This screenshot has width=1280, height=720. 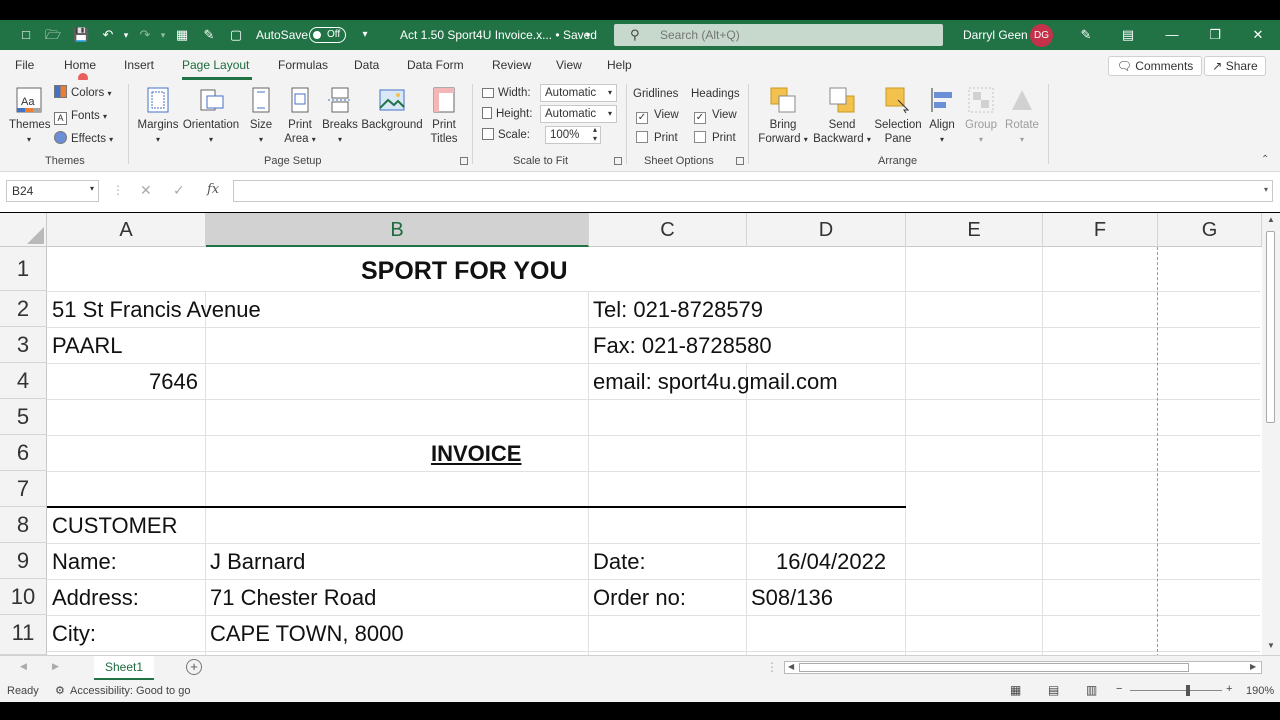 What do you see at coordinates (366, 65) in the screenshot?
I see `tab-data: Data` at bounding box center [366, 65].